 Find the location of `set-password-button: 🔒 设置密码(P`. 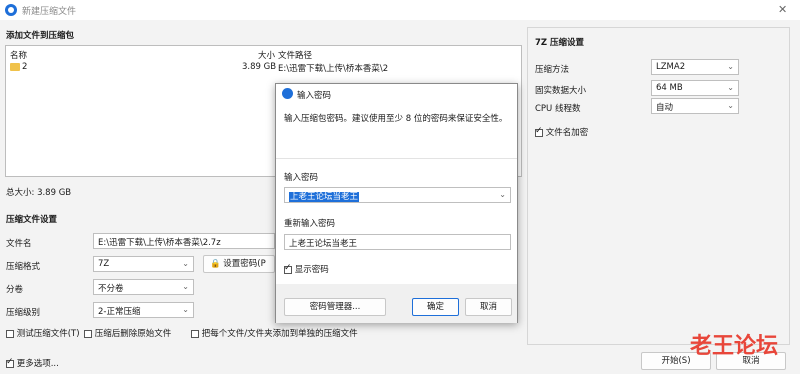

set-password-button: 🔒 设置密码(P is located at coordinates (239, 264).